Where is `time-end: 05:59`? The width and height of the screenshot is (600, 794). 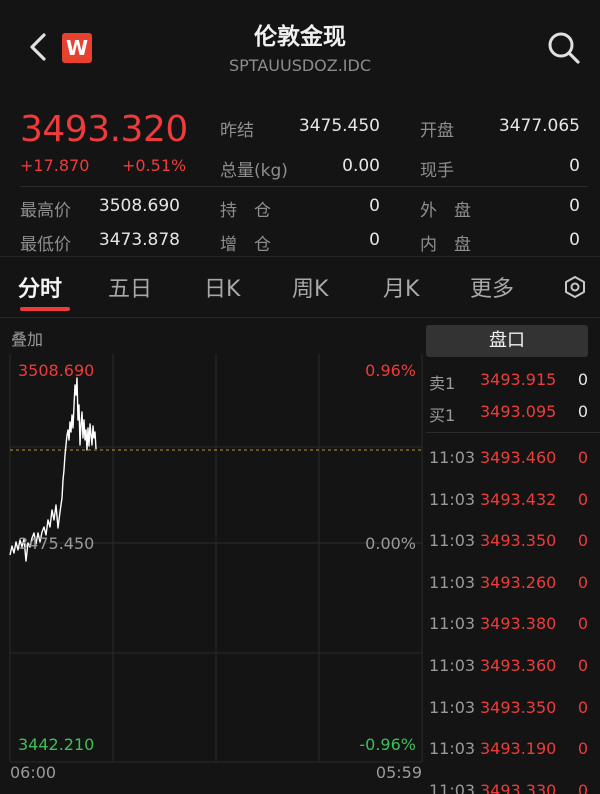
time-end: 05:59 is located at coordinates (399, 772).